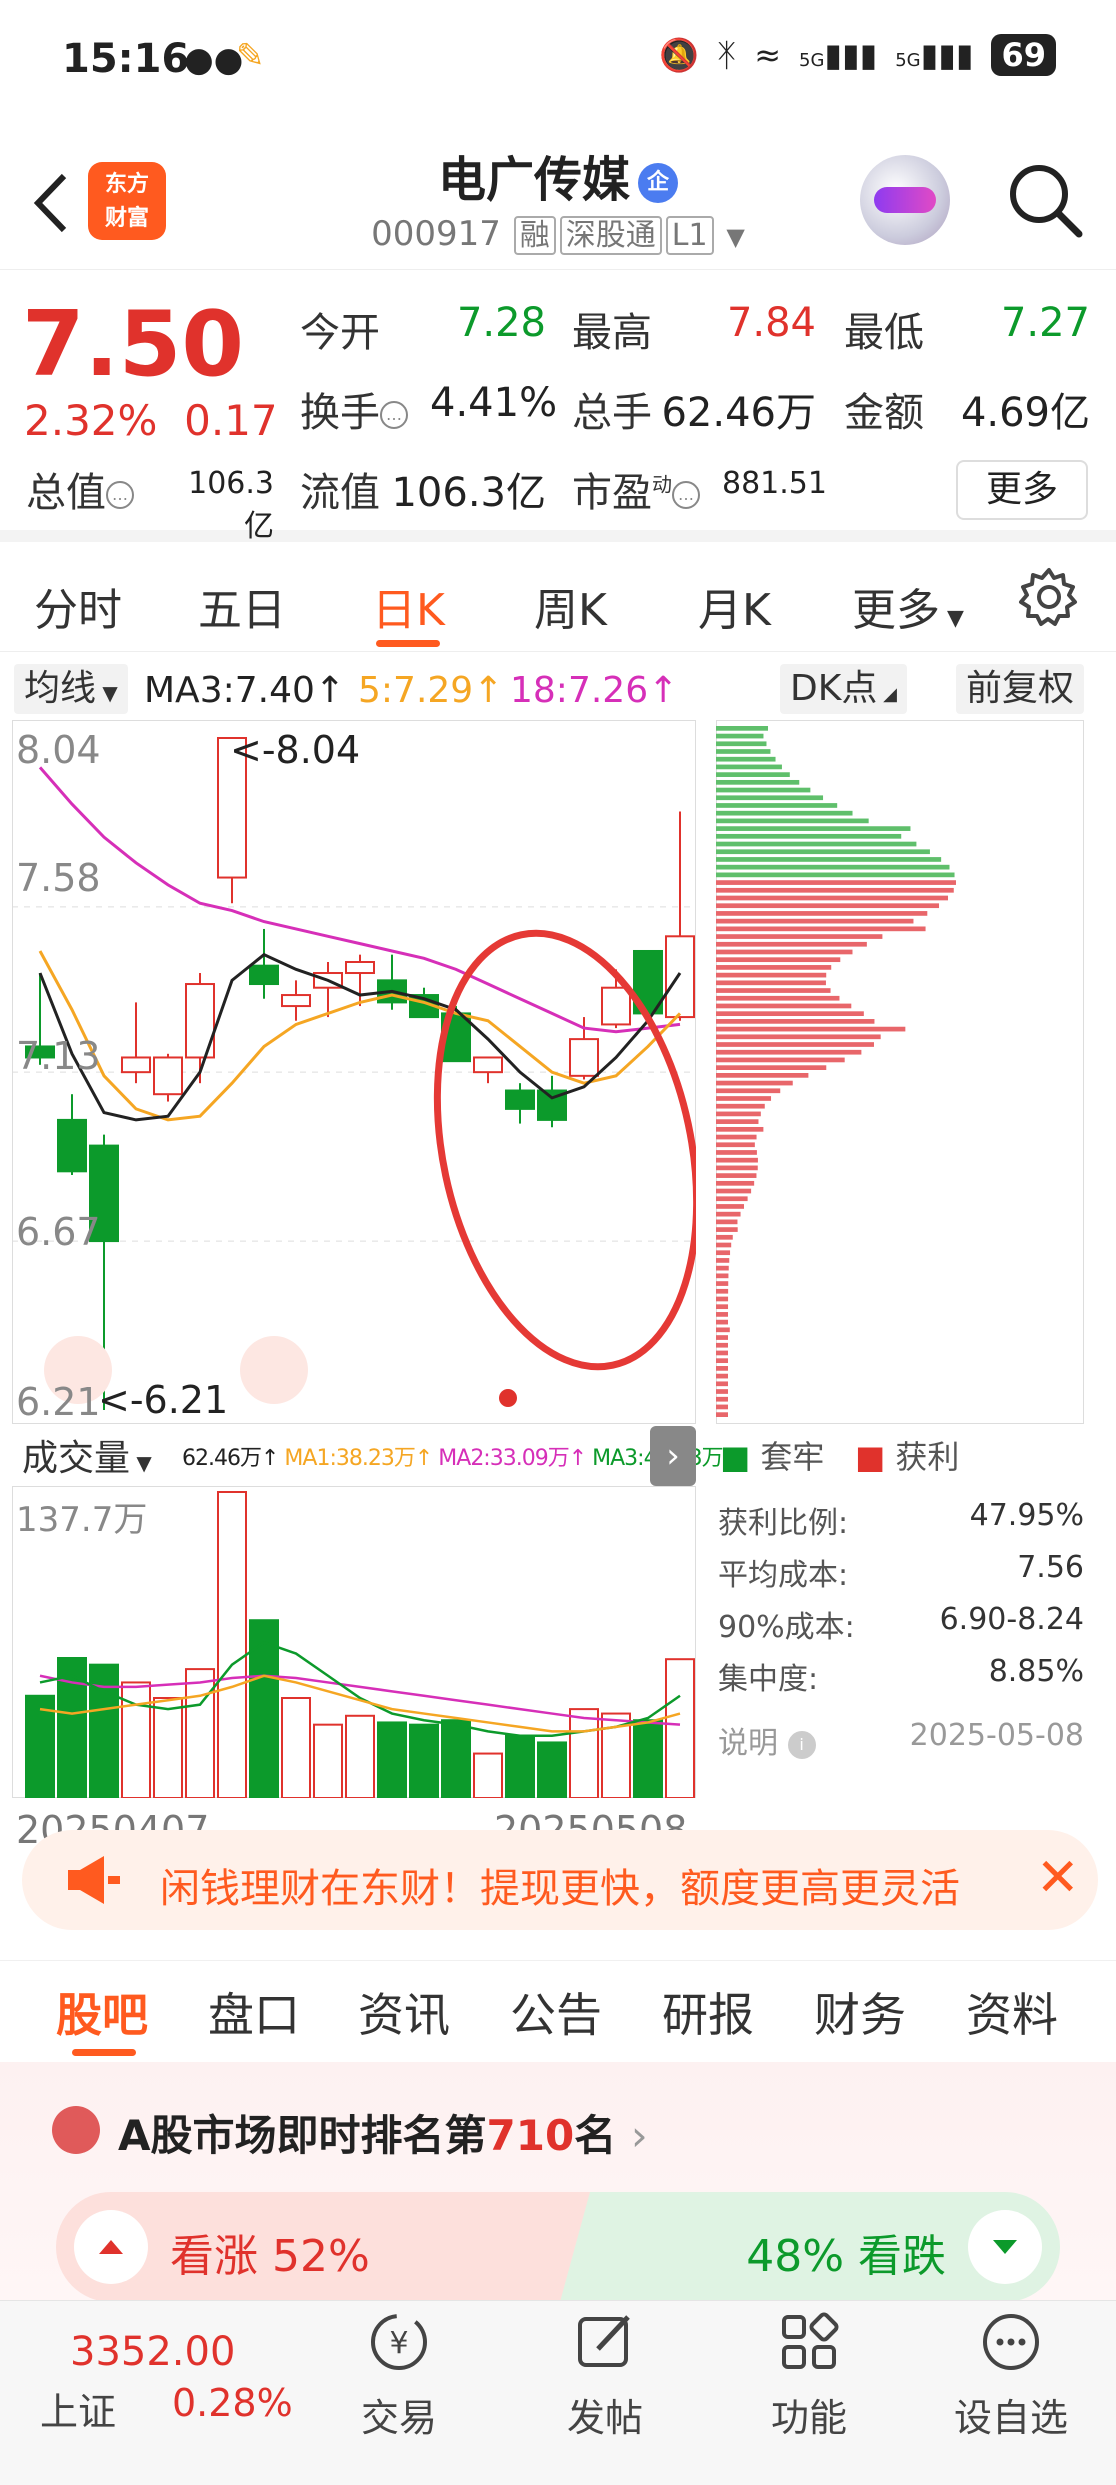 The image size is (1116, 2485). I want to click on tab-research: 研报, so click(708, 2012).